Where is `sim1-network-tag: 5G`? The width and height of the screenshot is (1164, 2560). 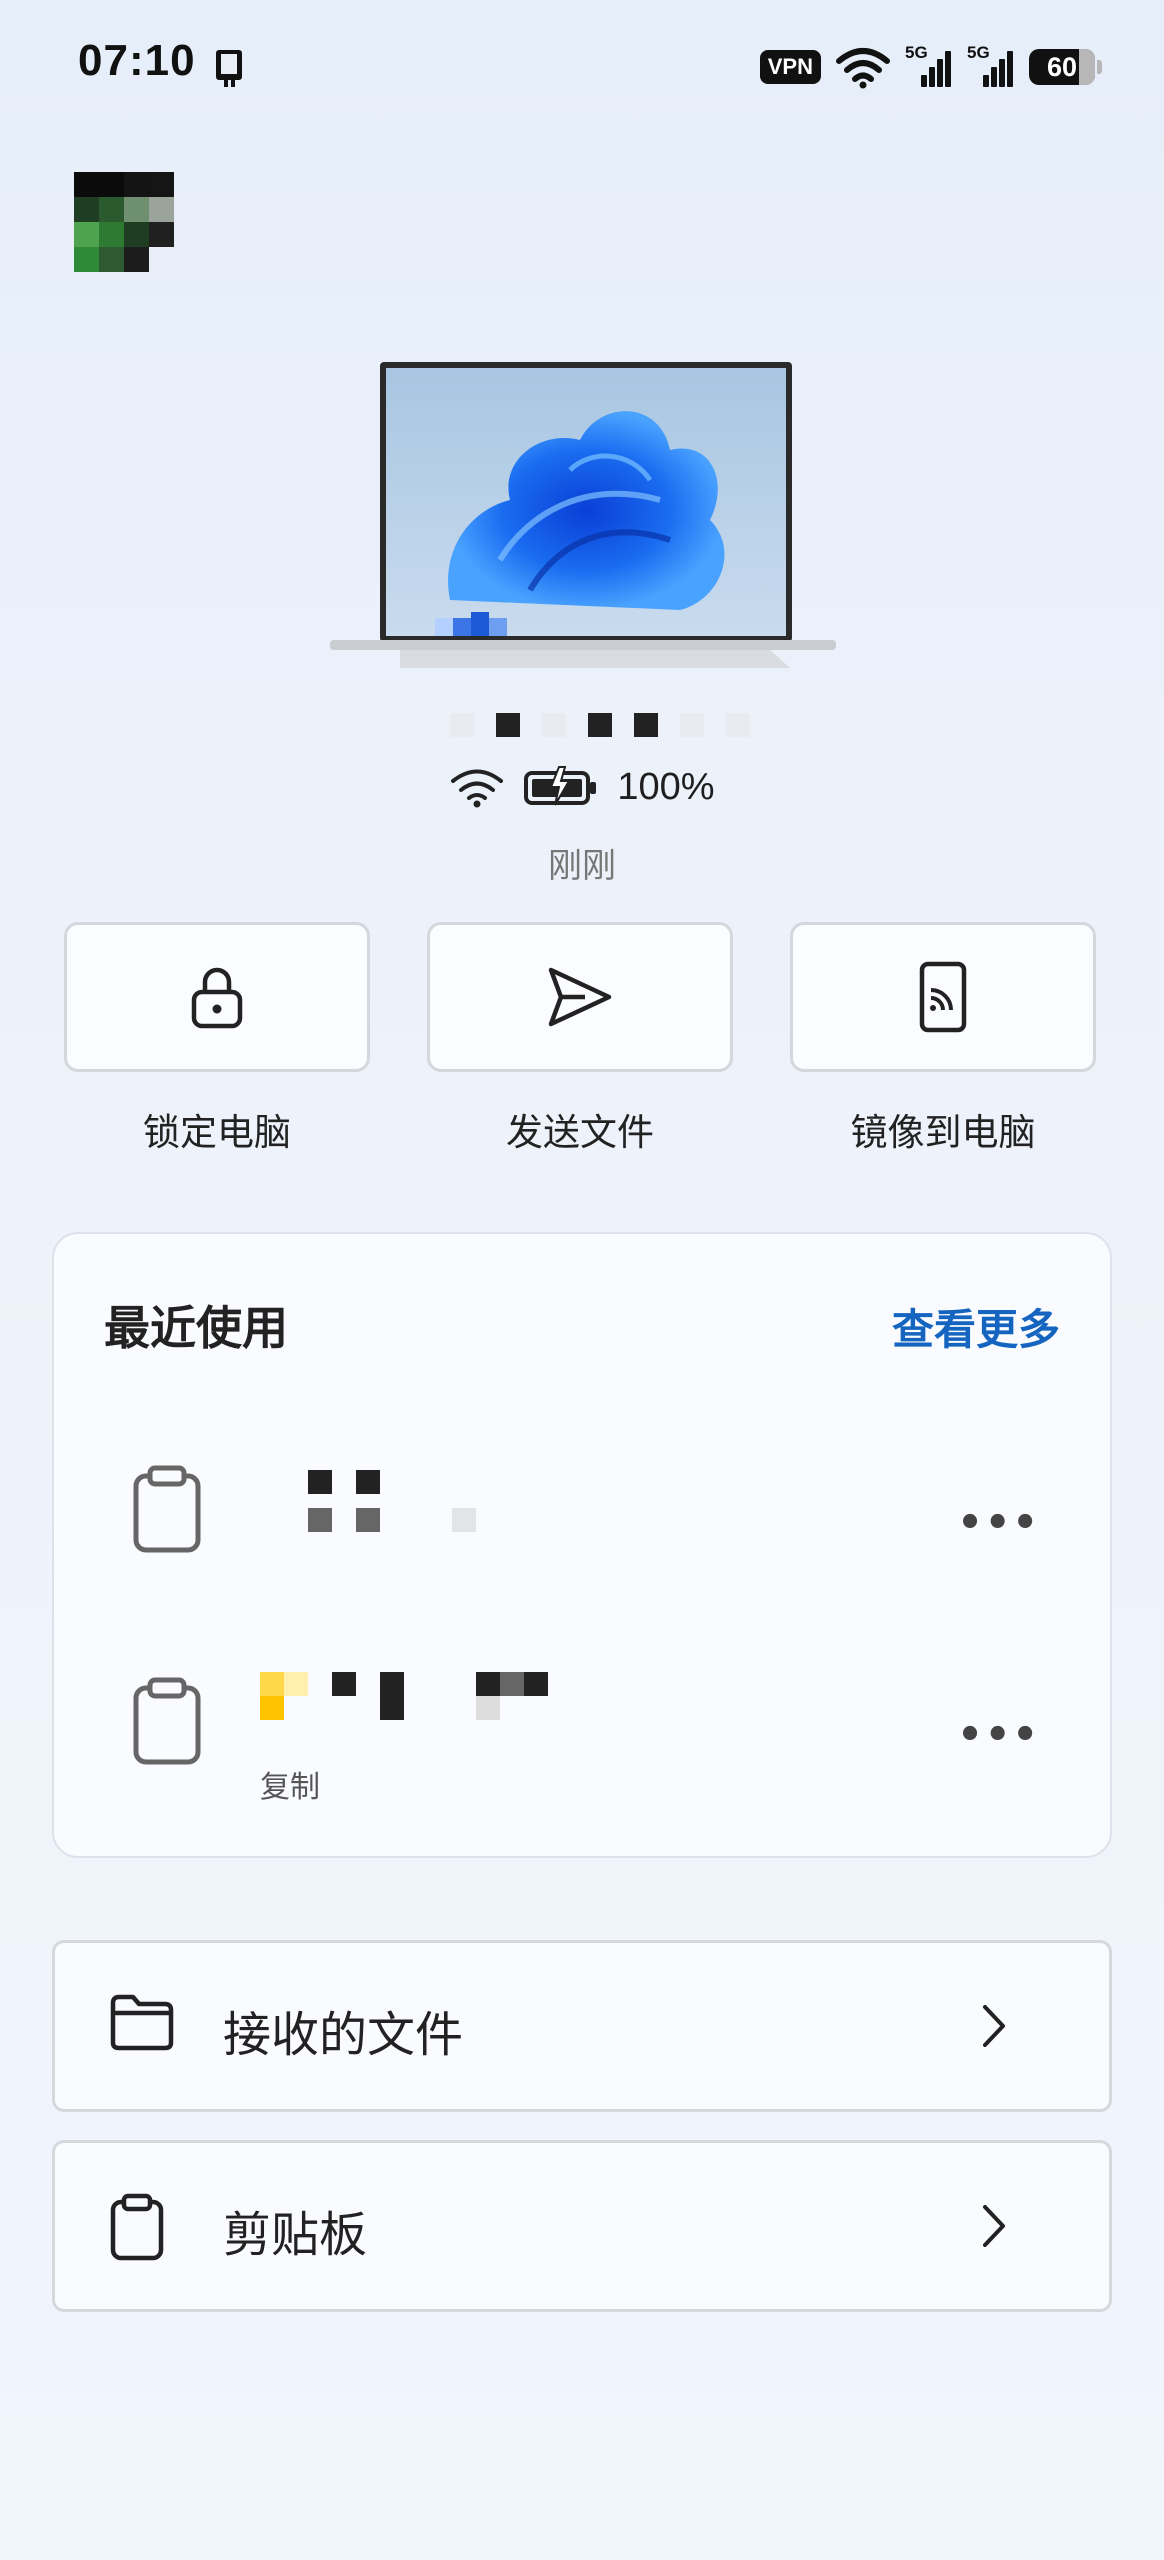
sim1-network-tag: 5G is located at coordinates (916, 52).